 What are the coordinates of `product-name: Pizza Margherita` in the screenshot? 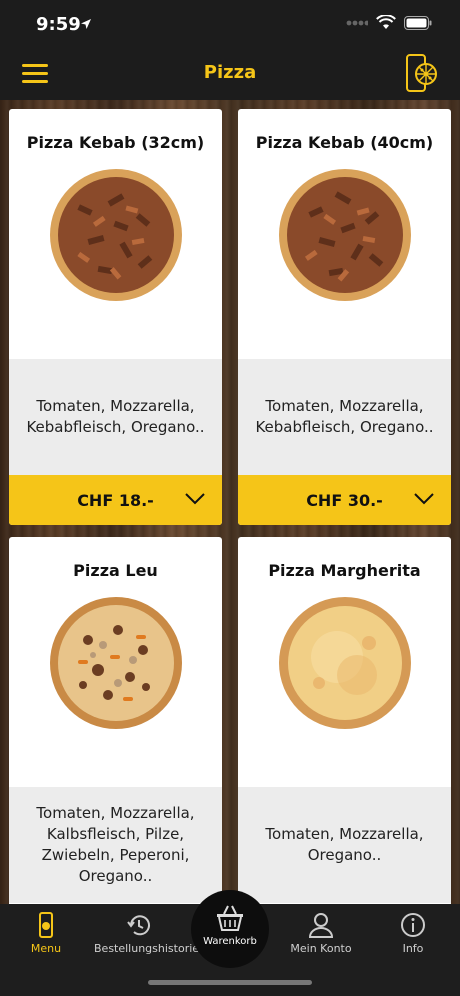 It's located at (344, 570).